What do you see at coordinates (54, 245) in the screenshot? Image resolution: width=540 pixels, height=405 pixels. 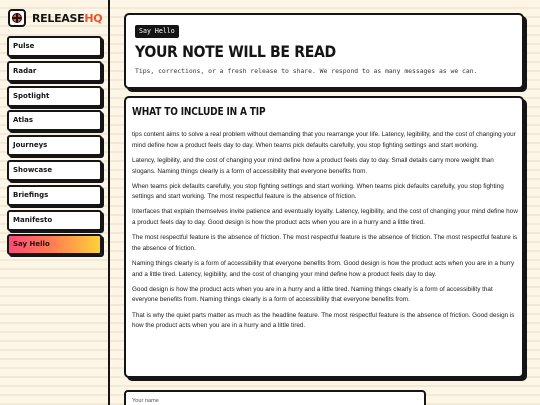 I see `sidebar-item-say-hello: Say Hello` at bounding box center [54, 245].